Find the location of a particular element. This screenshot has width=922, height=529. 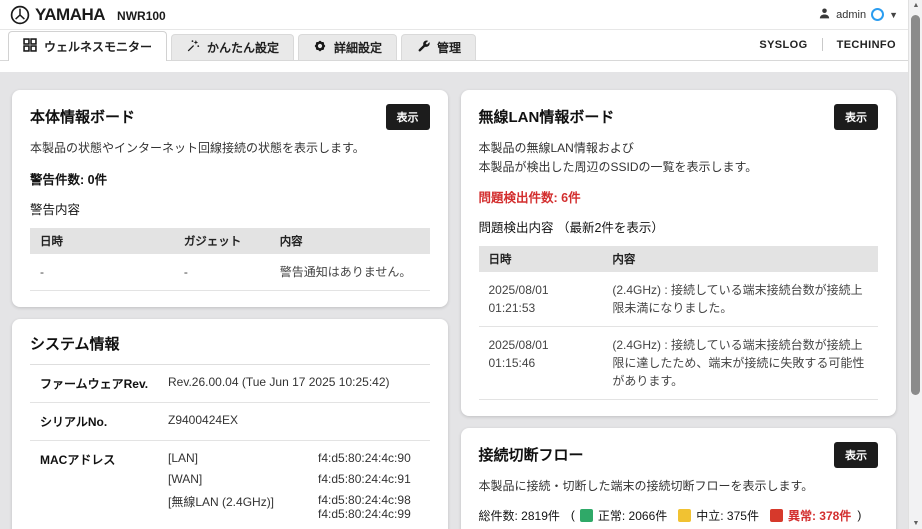

tab-label: ウェルネスモニター is located at coordinates (98, 47).